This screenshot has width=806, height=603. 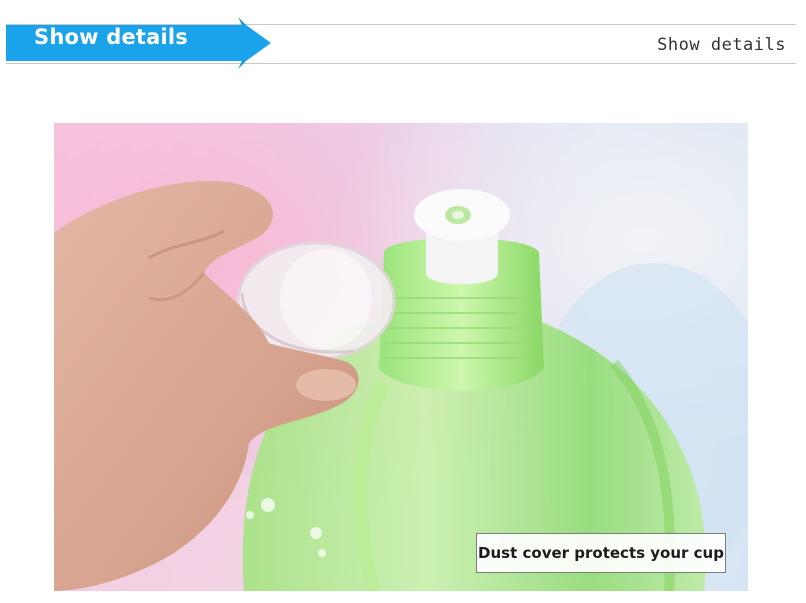 I want to click on photo-caption: Dust cover protects your cup, so click(x=601, y=553).